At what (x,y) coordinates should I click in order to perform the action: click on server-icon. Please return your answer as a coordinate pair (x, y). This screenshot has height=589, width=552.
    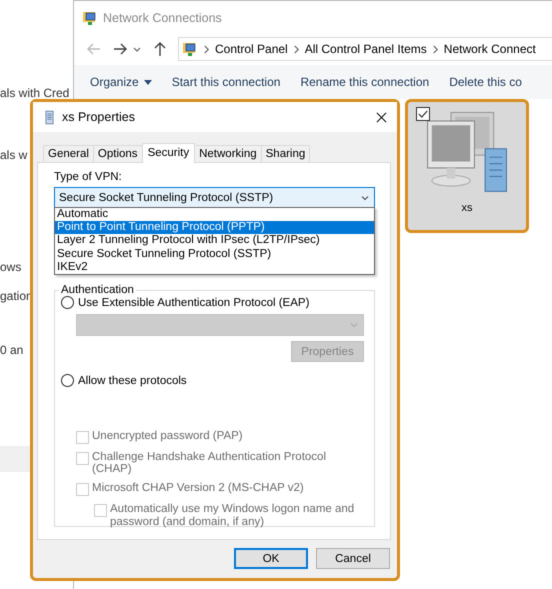
    Looking at the image, I should click on (49, 117).